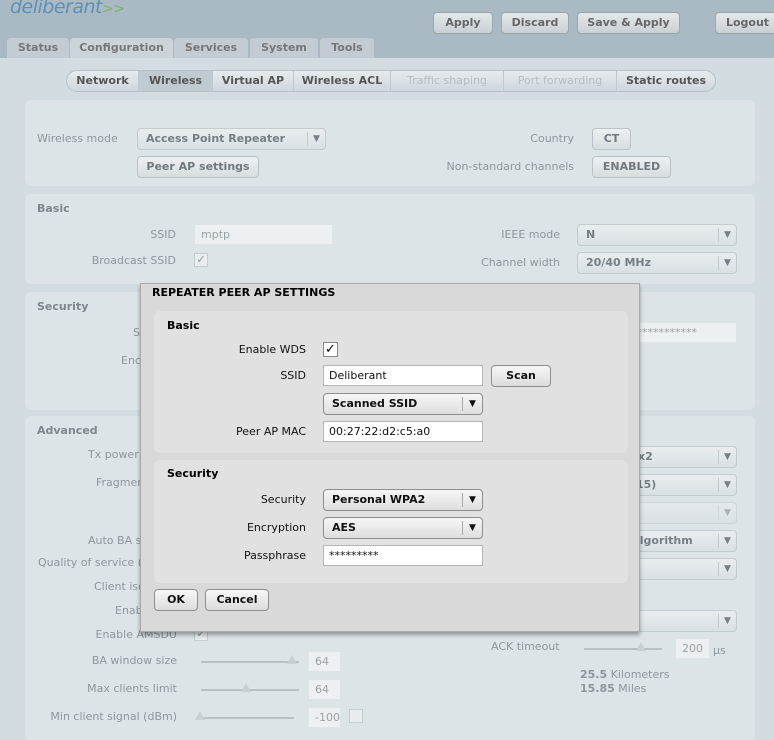 Image resolution: width=774 pixels, height=740 pixels. Describe the element at coordinates (193, 473) in the screenshot. I see `dialog-security-heading: Security` at that location.